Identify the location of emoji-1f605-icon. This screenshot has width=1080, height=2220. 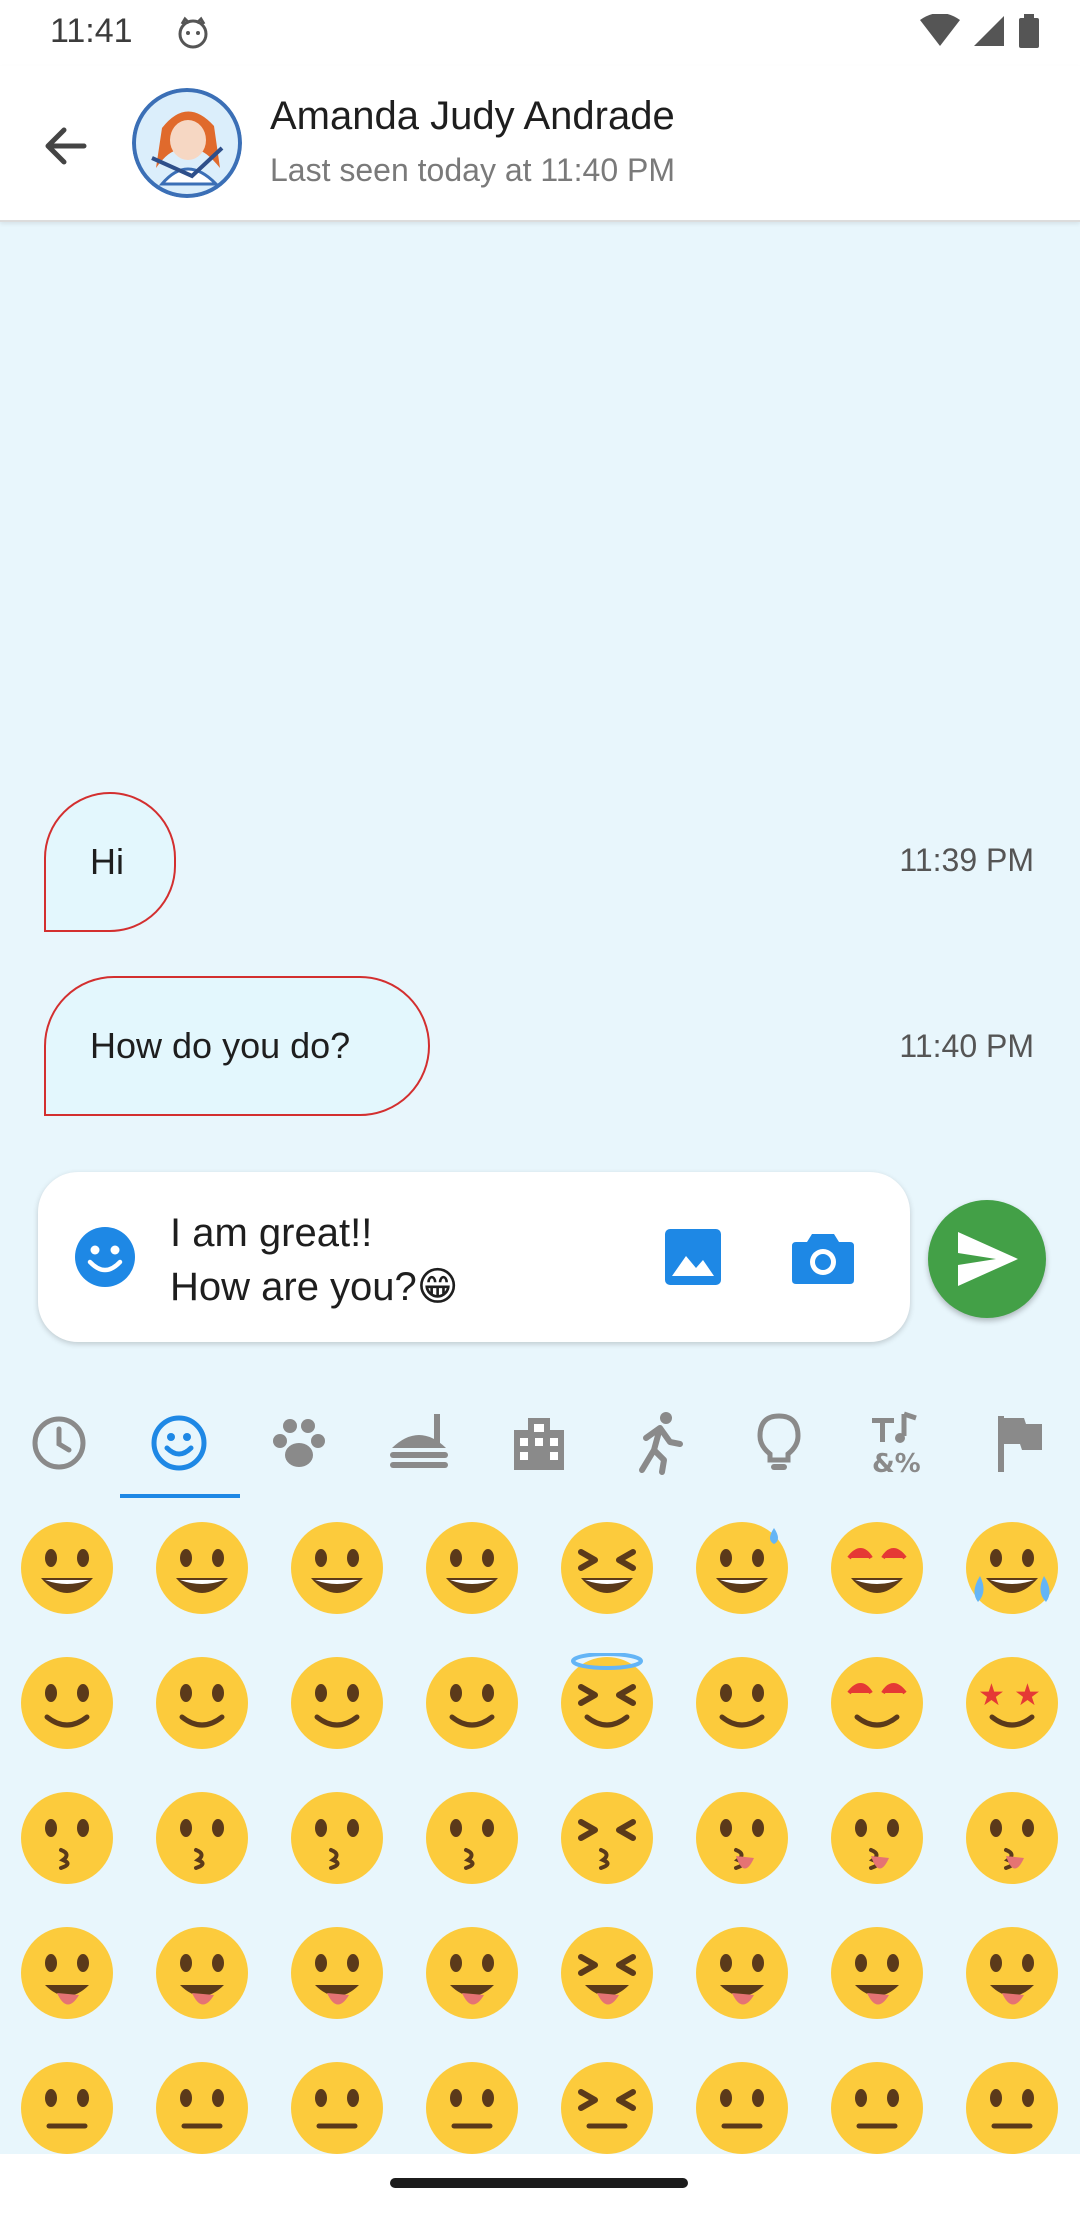
(742, 1568).